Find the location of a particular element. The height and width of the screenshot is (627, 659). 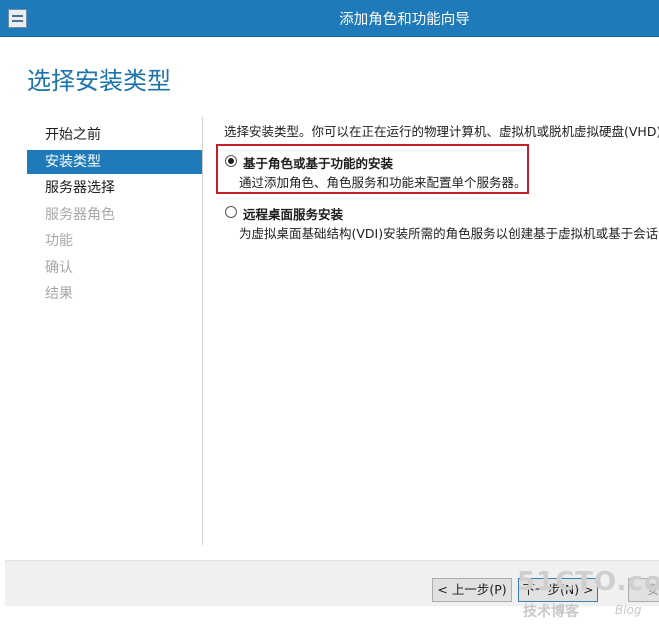

option-role-based: 基于角色或基于功能的安装 通过添加角色、角色服务和功能来配置单个服务器。 is located at coordinates (376, 175).